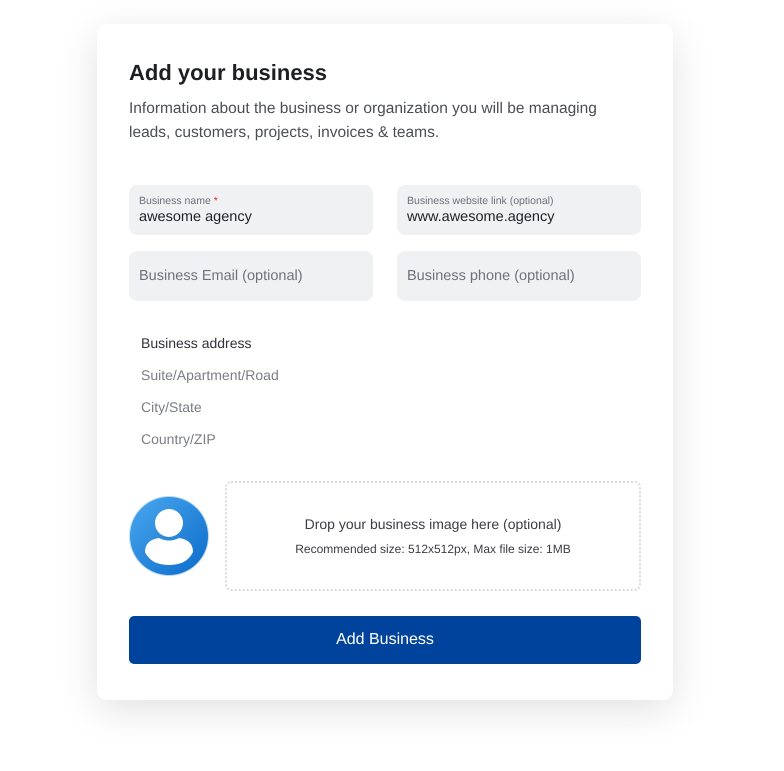 This screenshot has width=784, height=771. I want to click on text-field: Business Email (optional), so click(251, 276).